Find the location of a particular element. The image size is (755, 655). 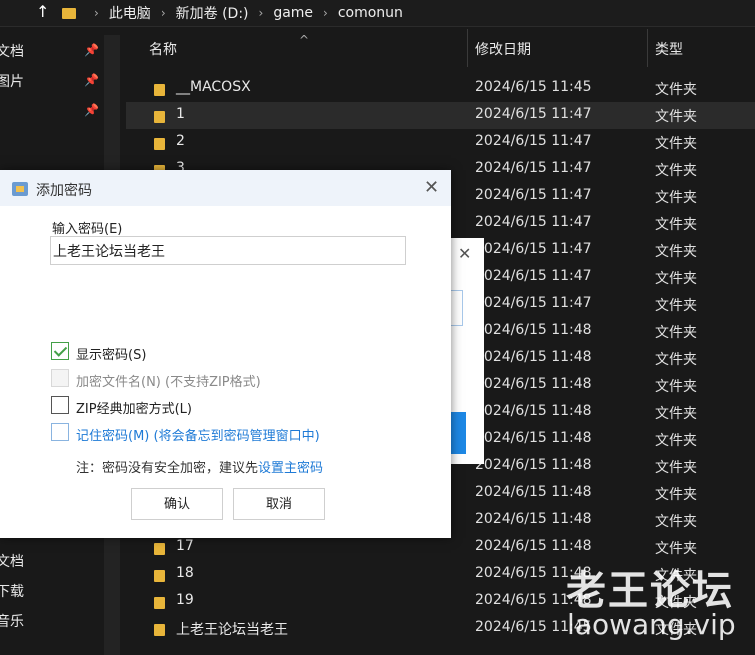

address-bar: ↑ › 此电脑 › 新加卷 (D:) › game › comonun is located at coordinates (377, 13).